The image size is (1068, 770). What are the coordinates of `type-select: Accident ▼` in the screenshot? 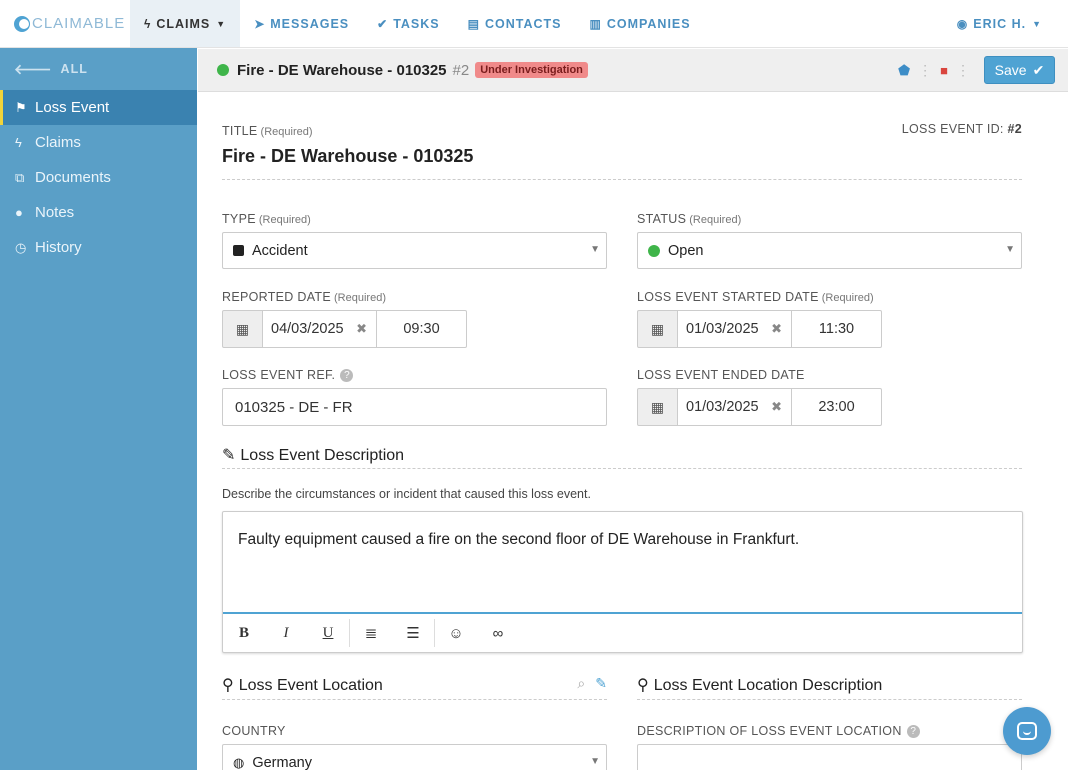 It's located at (414, 250).